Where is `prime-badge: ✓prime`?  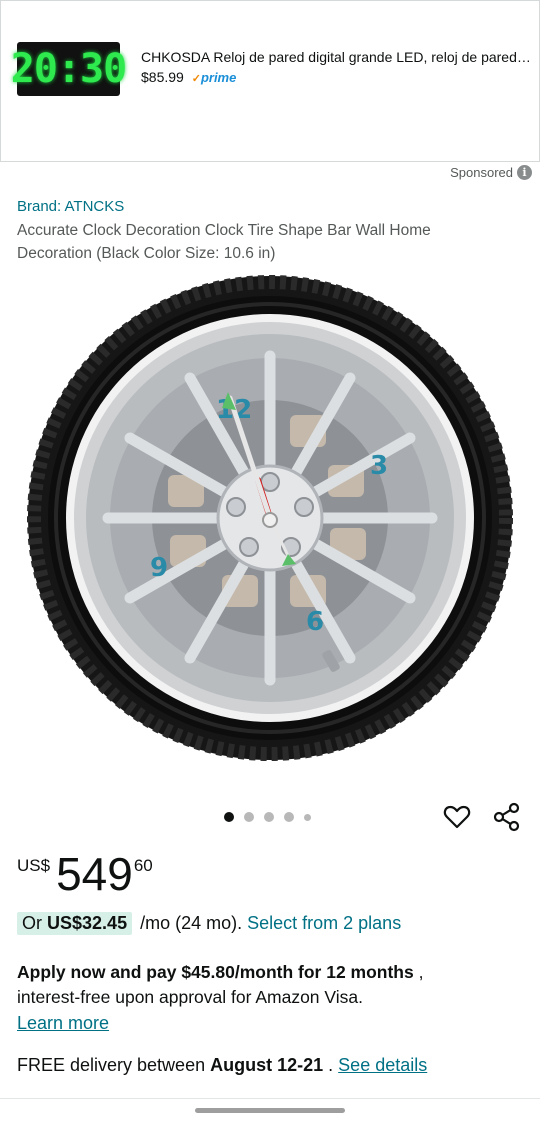 prime-badge: ✓prime is located at coordinates (214, 77).